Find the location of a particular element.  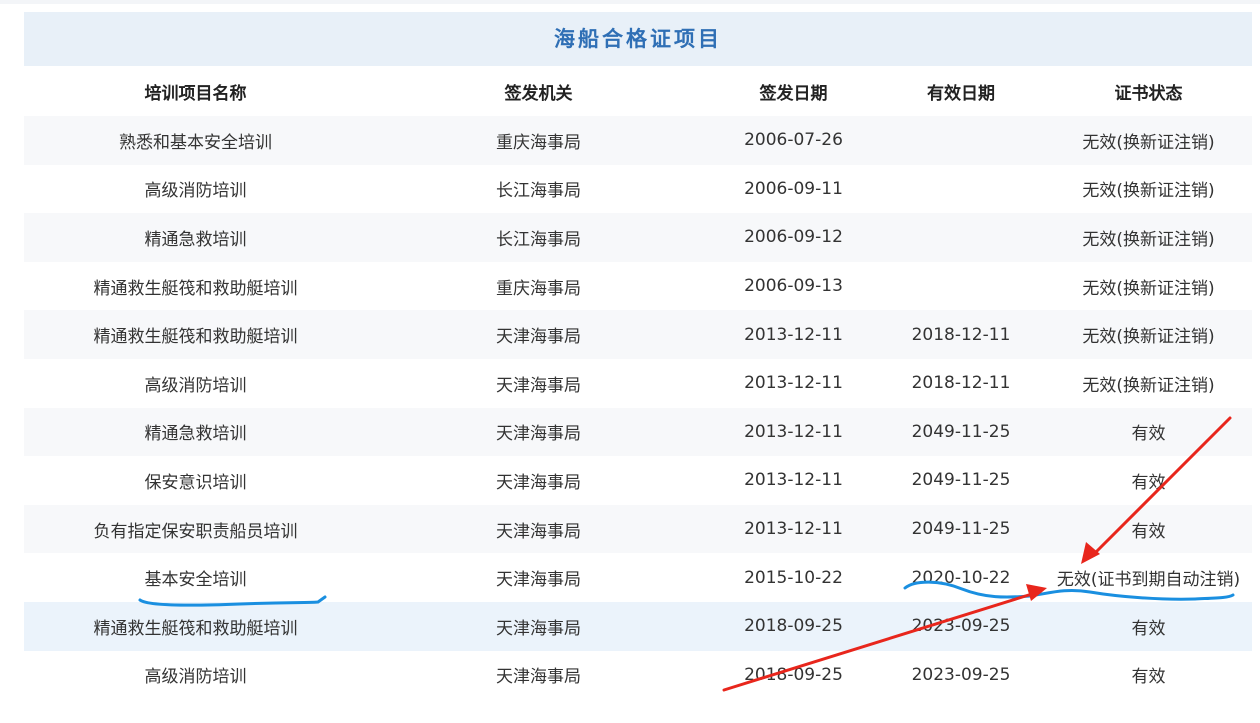

table-row: 高级消防培训 天津海事局 2018-09-25 2023-09-25 有效 is located at coordinates (638, 675).